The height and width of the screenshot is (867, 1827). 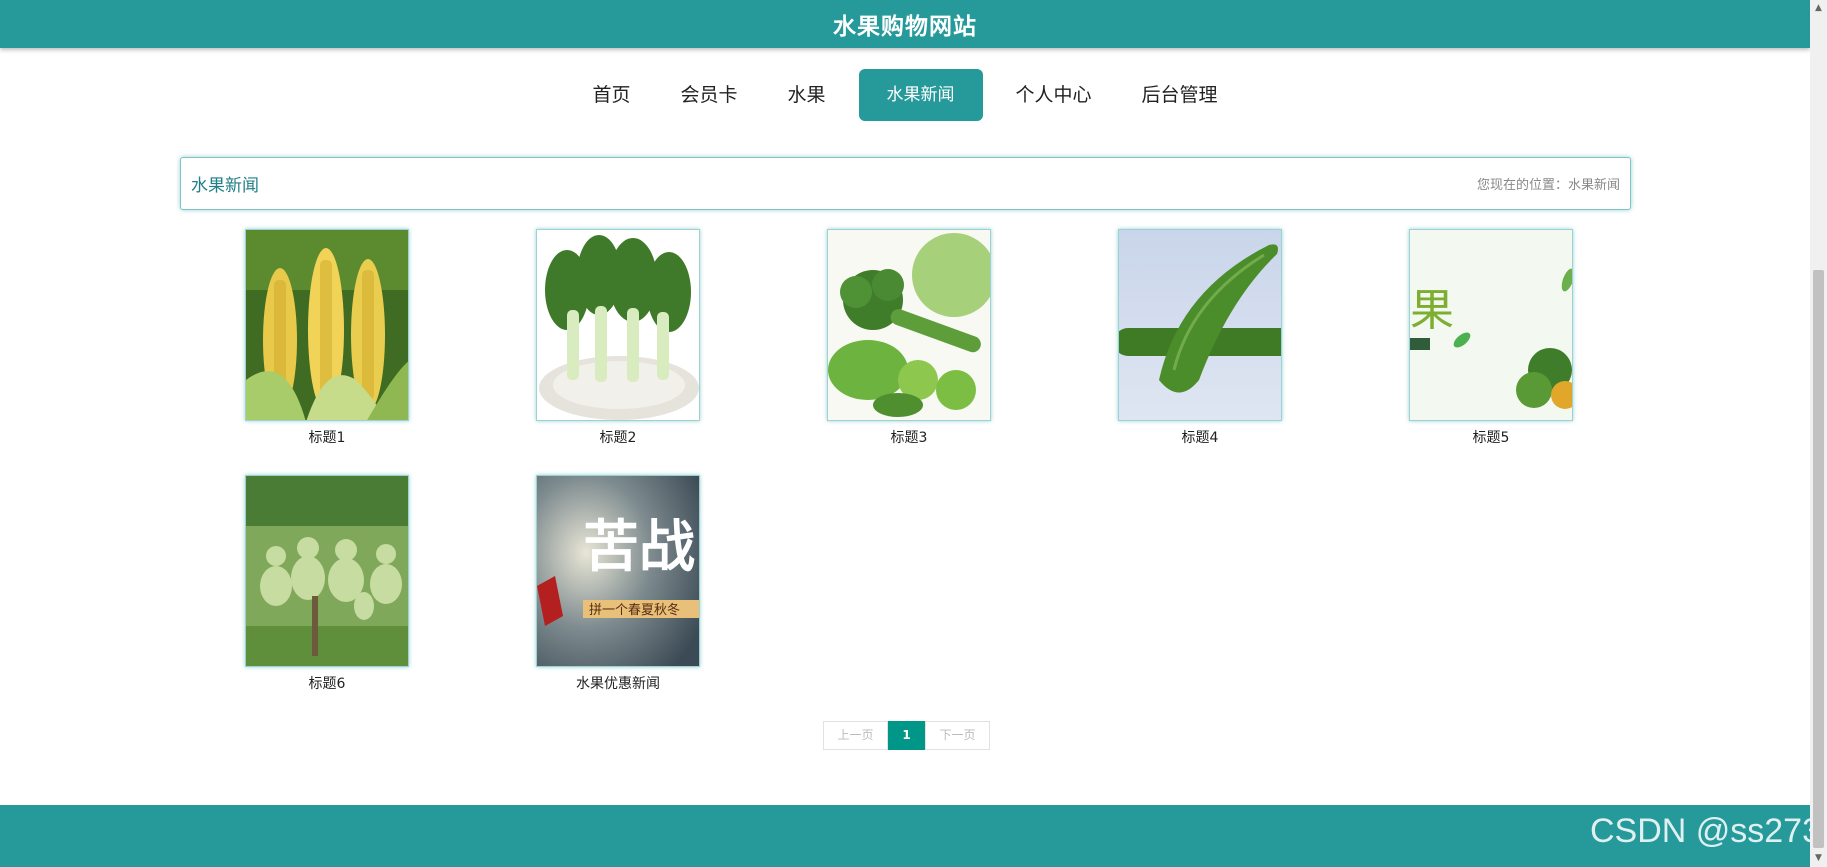 I want to click on site-footer, so click(x=905, y=836).